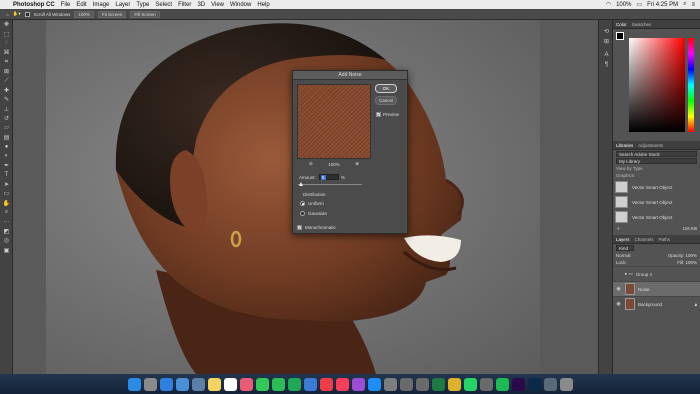 The height and width of the screenshot is (394, 700). What do you see at coordinates (657, 85) in the screenshot?
I see `color-field` at bounding box center [657, 85].